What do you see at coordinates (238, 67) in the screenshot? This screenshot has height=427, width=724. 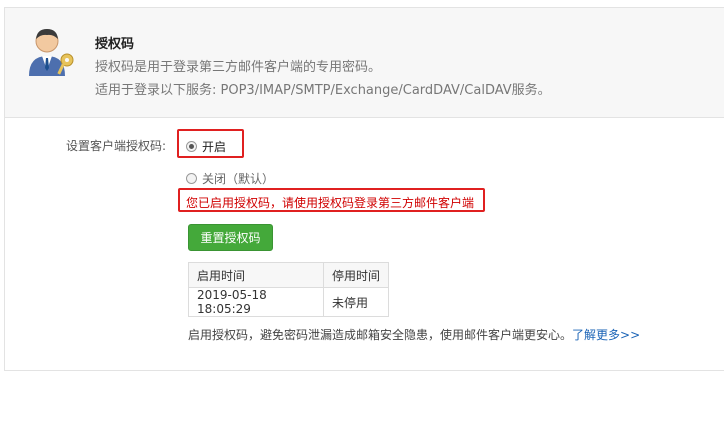 I see `description-line-1: 授权码是用于登录第三方邮件客户端的专用密码。` at bounding box center [238, 67].